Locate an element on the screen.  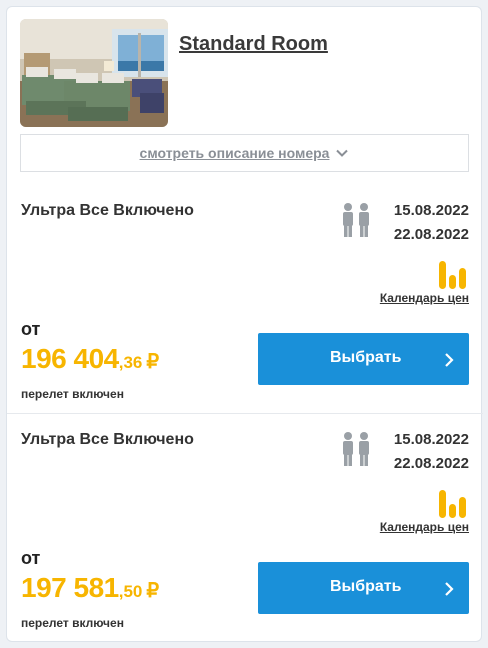
room-photo is located at coordinates (94, 73).